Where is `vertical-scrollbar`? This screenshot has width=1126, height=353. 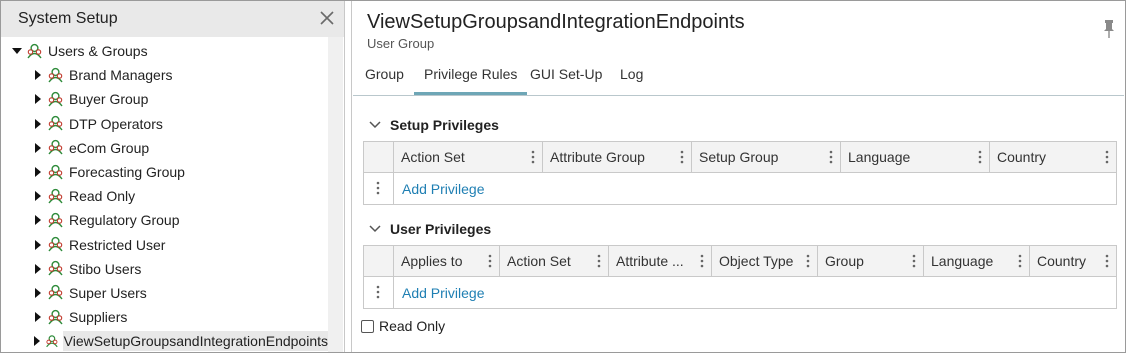
vertical-scrollbar is located at coordinates (335, 194).